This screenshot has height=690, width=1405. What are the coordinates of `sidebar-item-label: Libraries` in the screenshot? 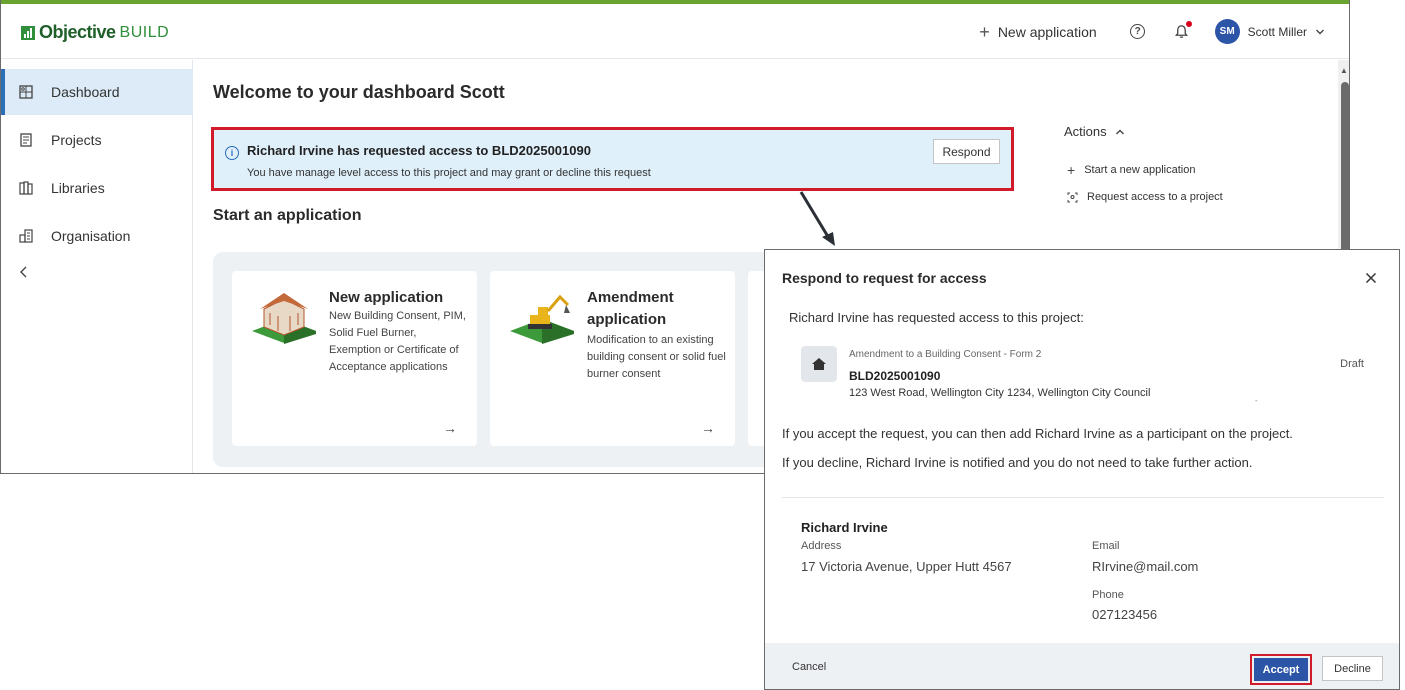 It's located at (78, 188).